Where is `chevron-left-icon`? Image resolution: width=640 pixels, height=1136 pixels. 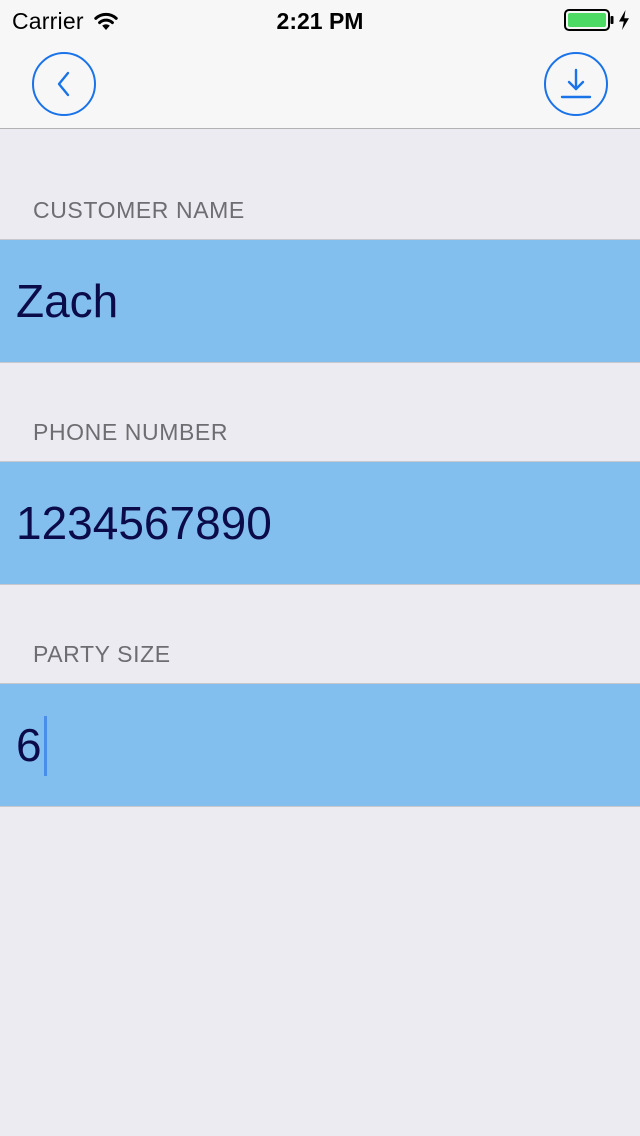 chevron-left-icon is located at coordinates (63, 84).